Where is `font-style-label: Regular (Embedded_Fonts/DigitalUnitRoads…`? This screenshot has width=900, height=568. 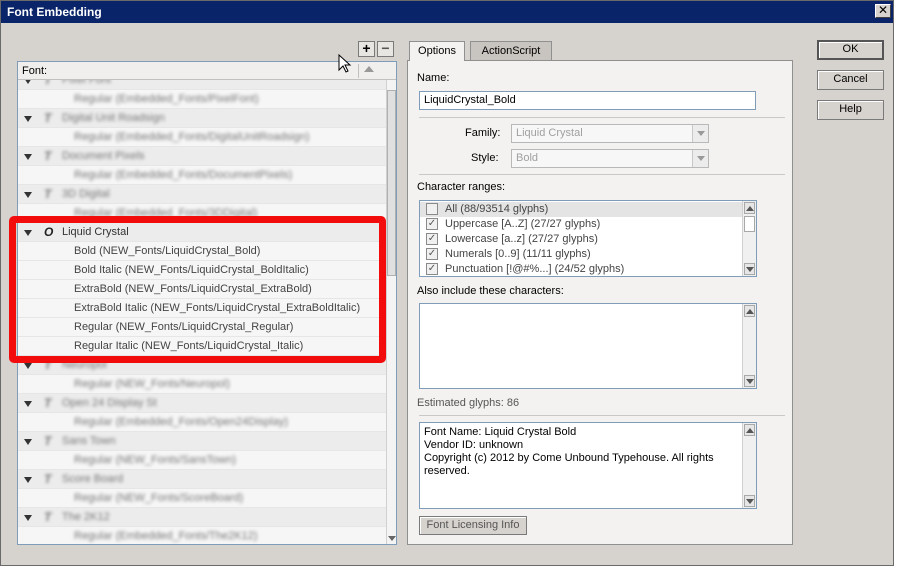 font-style-label: Regular (Embedded_Fonts/DigitalUnitRoads… is located at coordinates (192, 137).